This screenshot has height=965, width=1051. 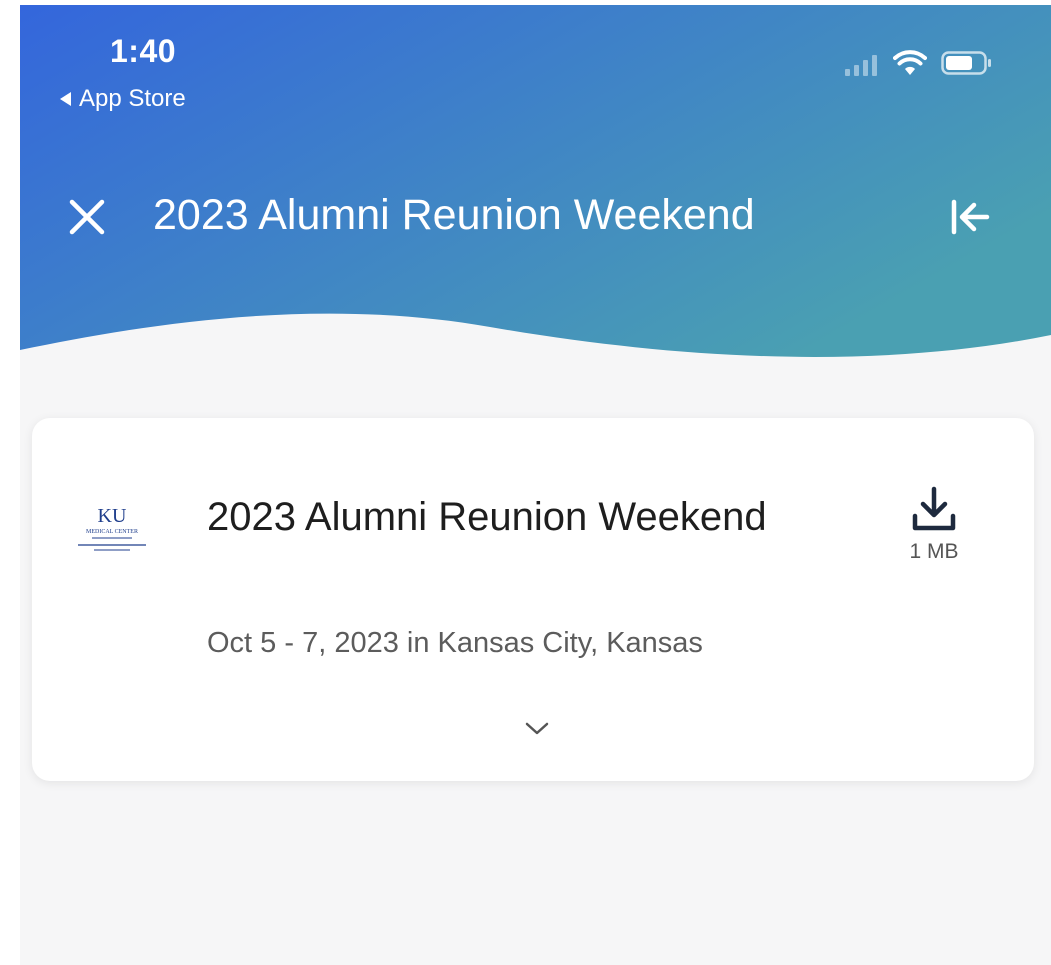 I want to click on status-time: 1:40, so click(x=143, y=51).